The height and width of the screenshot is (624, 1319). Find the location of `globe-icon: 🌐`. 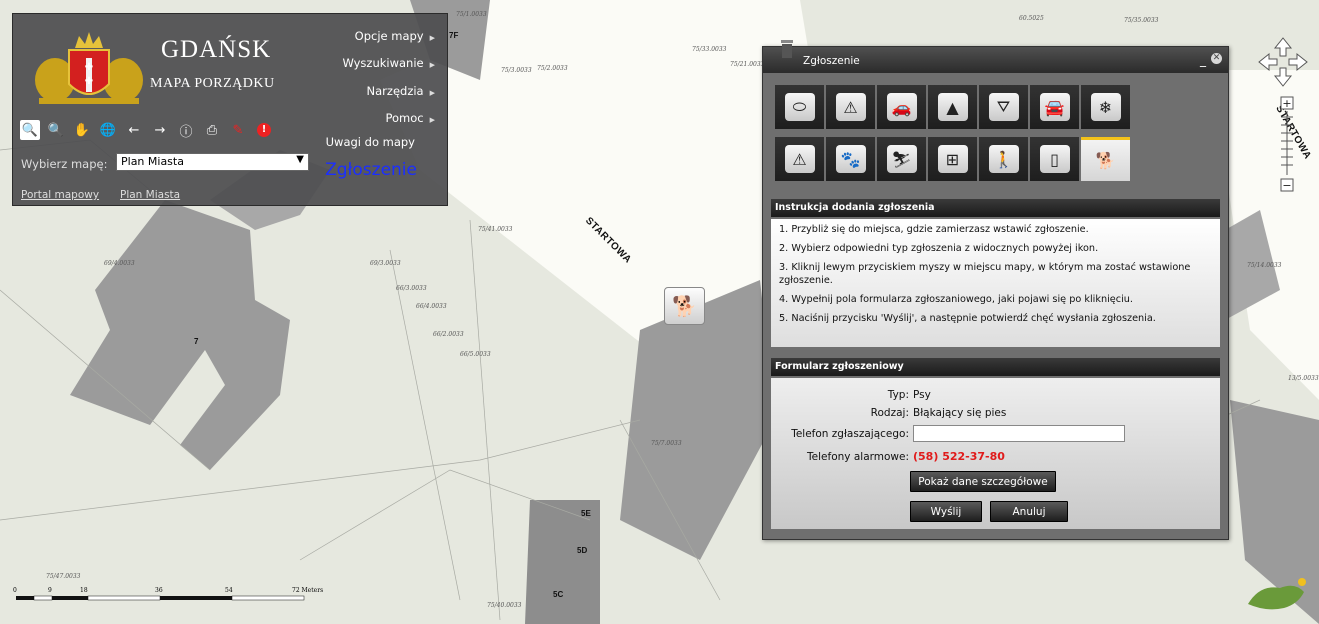

globe-icon: 🌐 is located at coordinates (108, 130).